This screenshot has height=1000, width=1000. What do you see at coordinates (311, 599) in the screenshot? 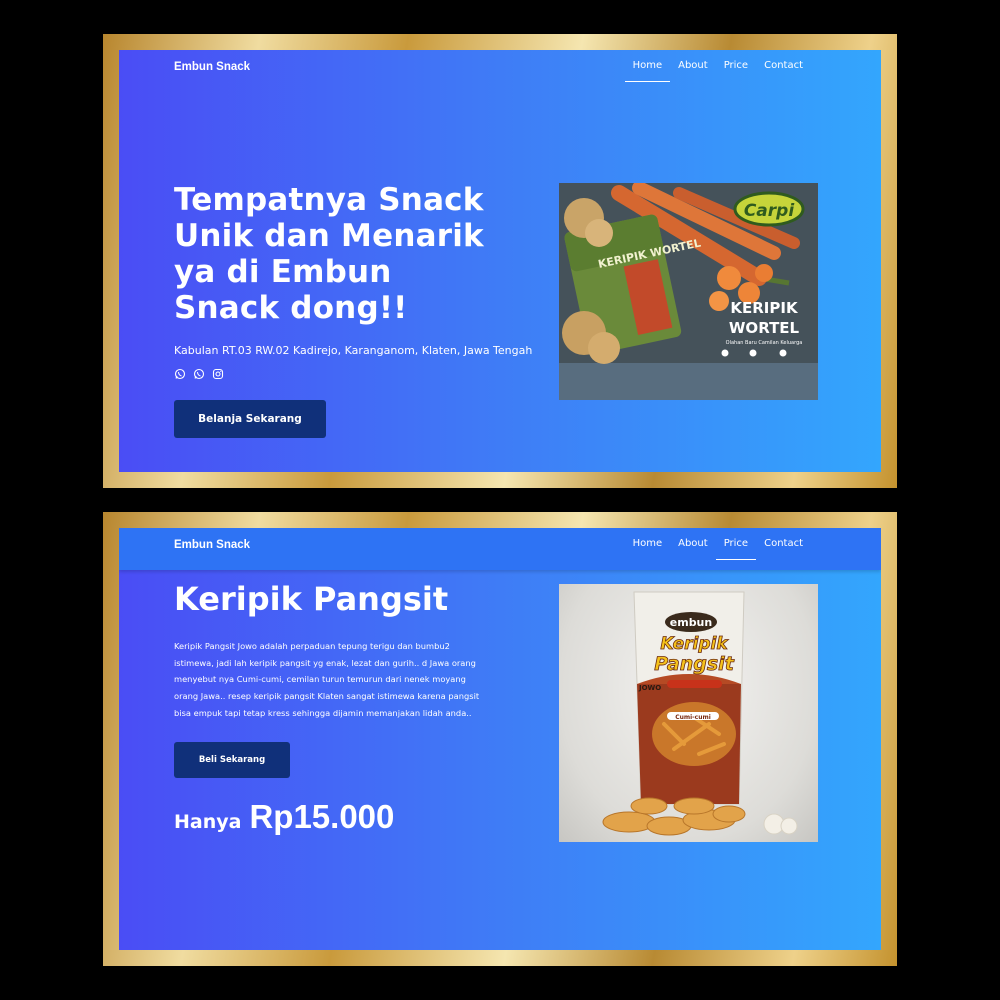
I see `product-title: Keripik Pangsit` at bounding box center [311, 599].